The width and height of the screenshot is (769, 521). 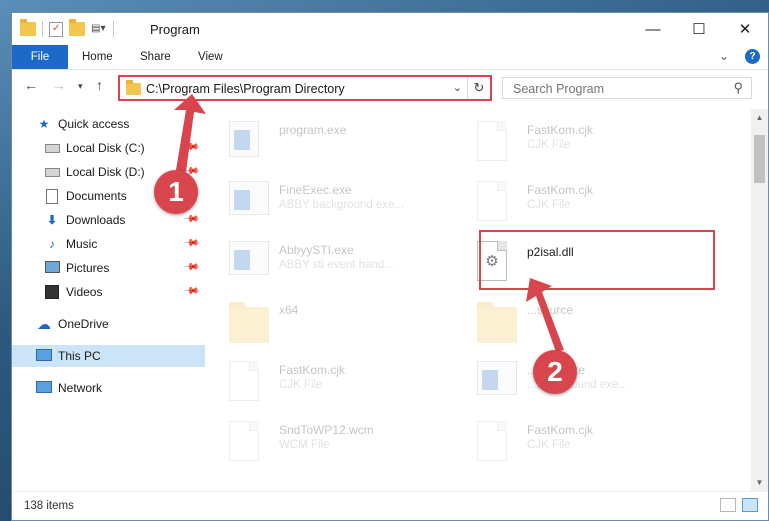 I want to click on item-count: 138 items, so click(x=49, y=506).